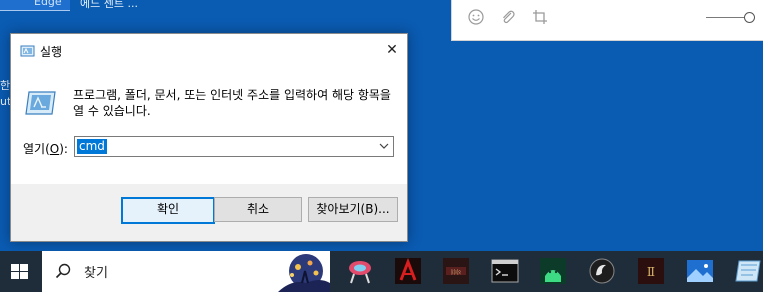  I want to click on search-placeholder: 찾기, so click(96, 273).